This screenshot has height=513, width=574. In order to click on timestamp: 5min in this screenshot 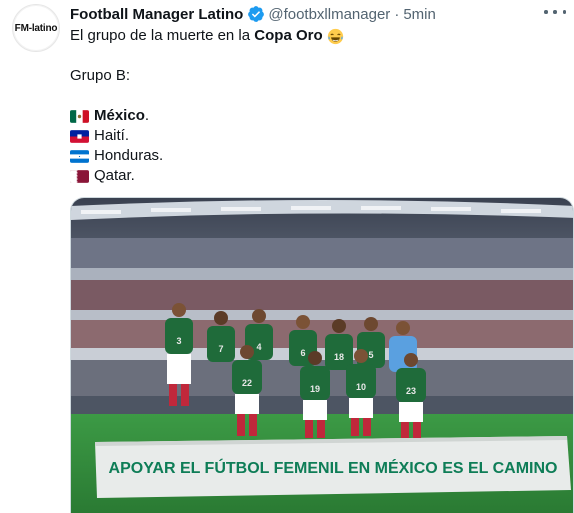, I will do `click(419, 14)`.